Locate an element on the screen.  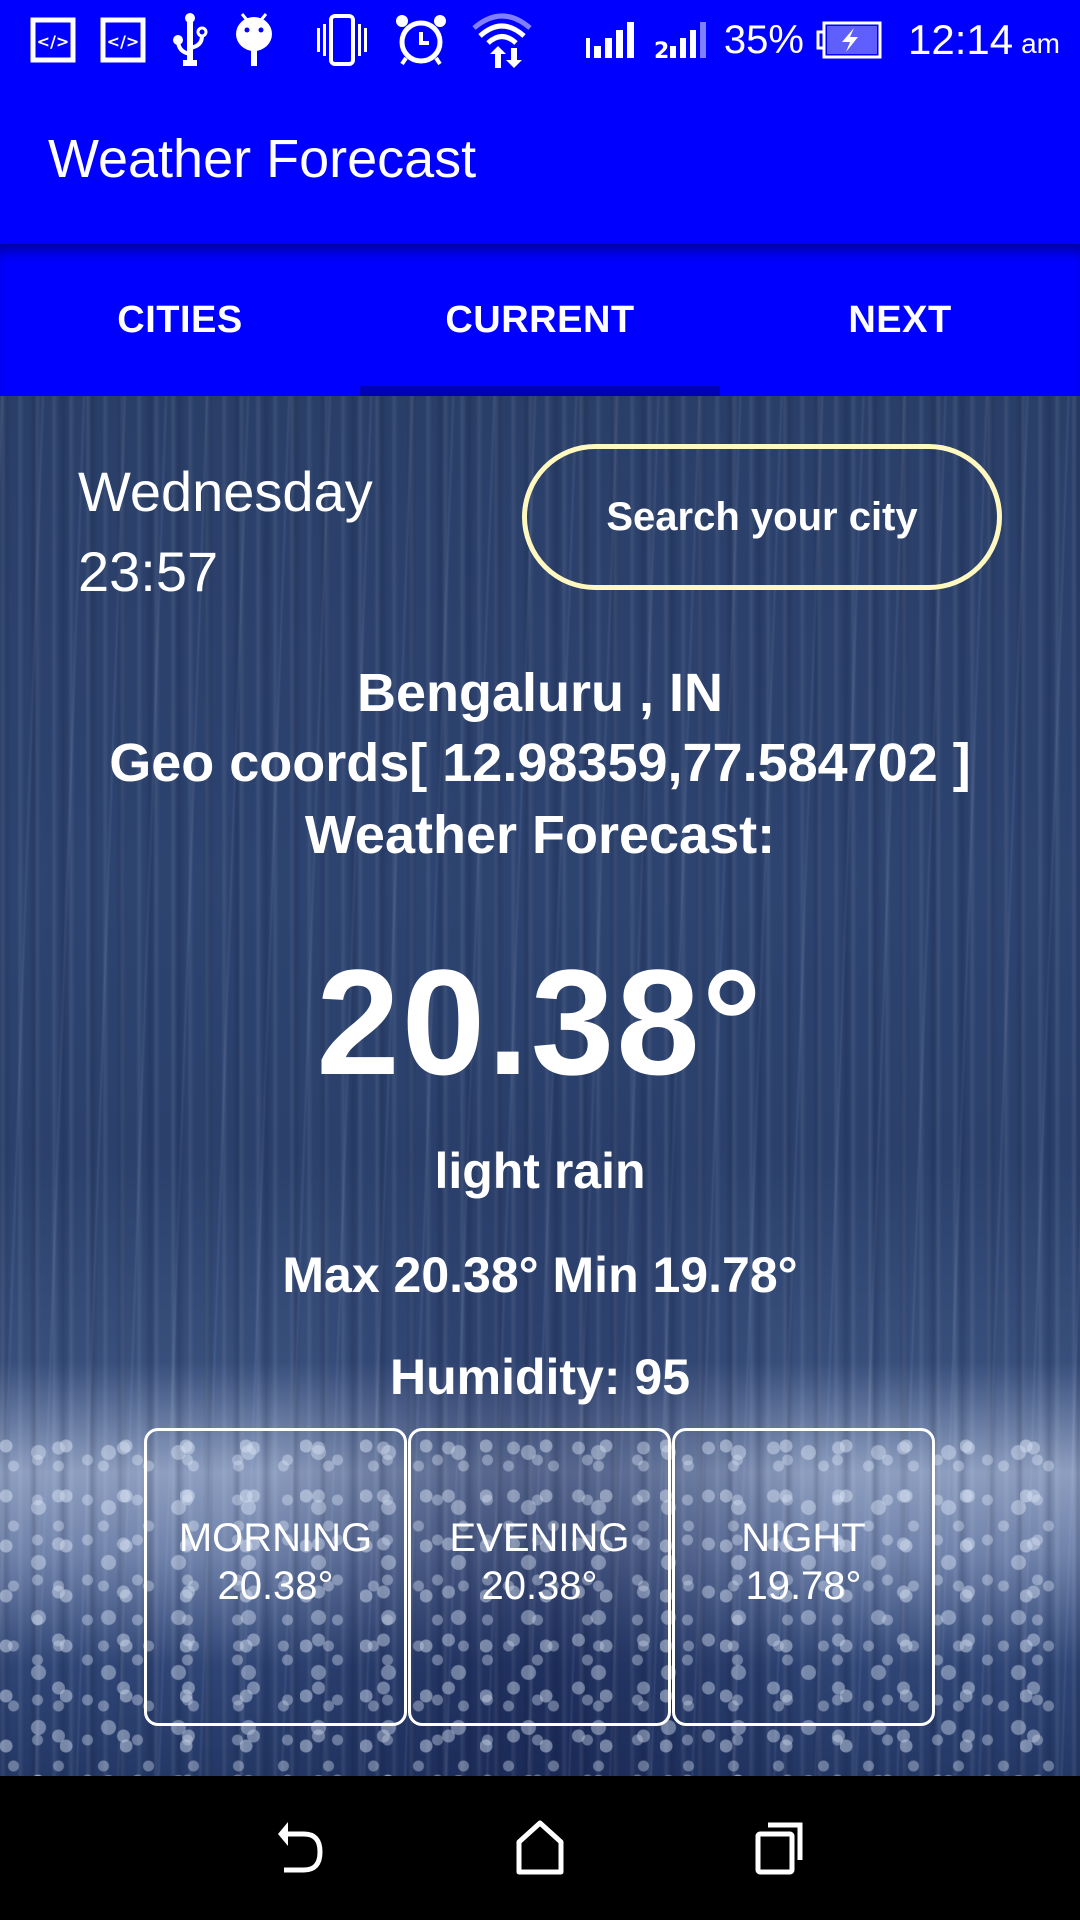
status-bar: </> </> 2 35% 12:14 am is located at coordinates (540, 40).